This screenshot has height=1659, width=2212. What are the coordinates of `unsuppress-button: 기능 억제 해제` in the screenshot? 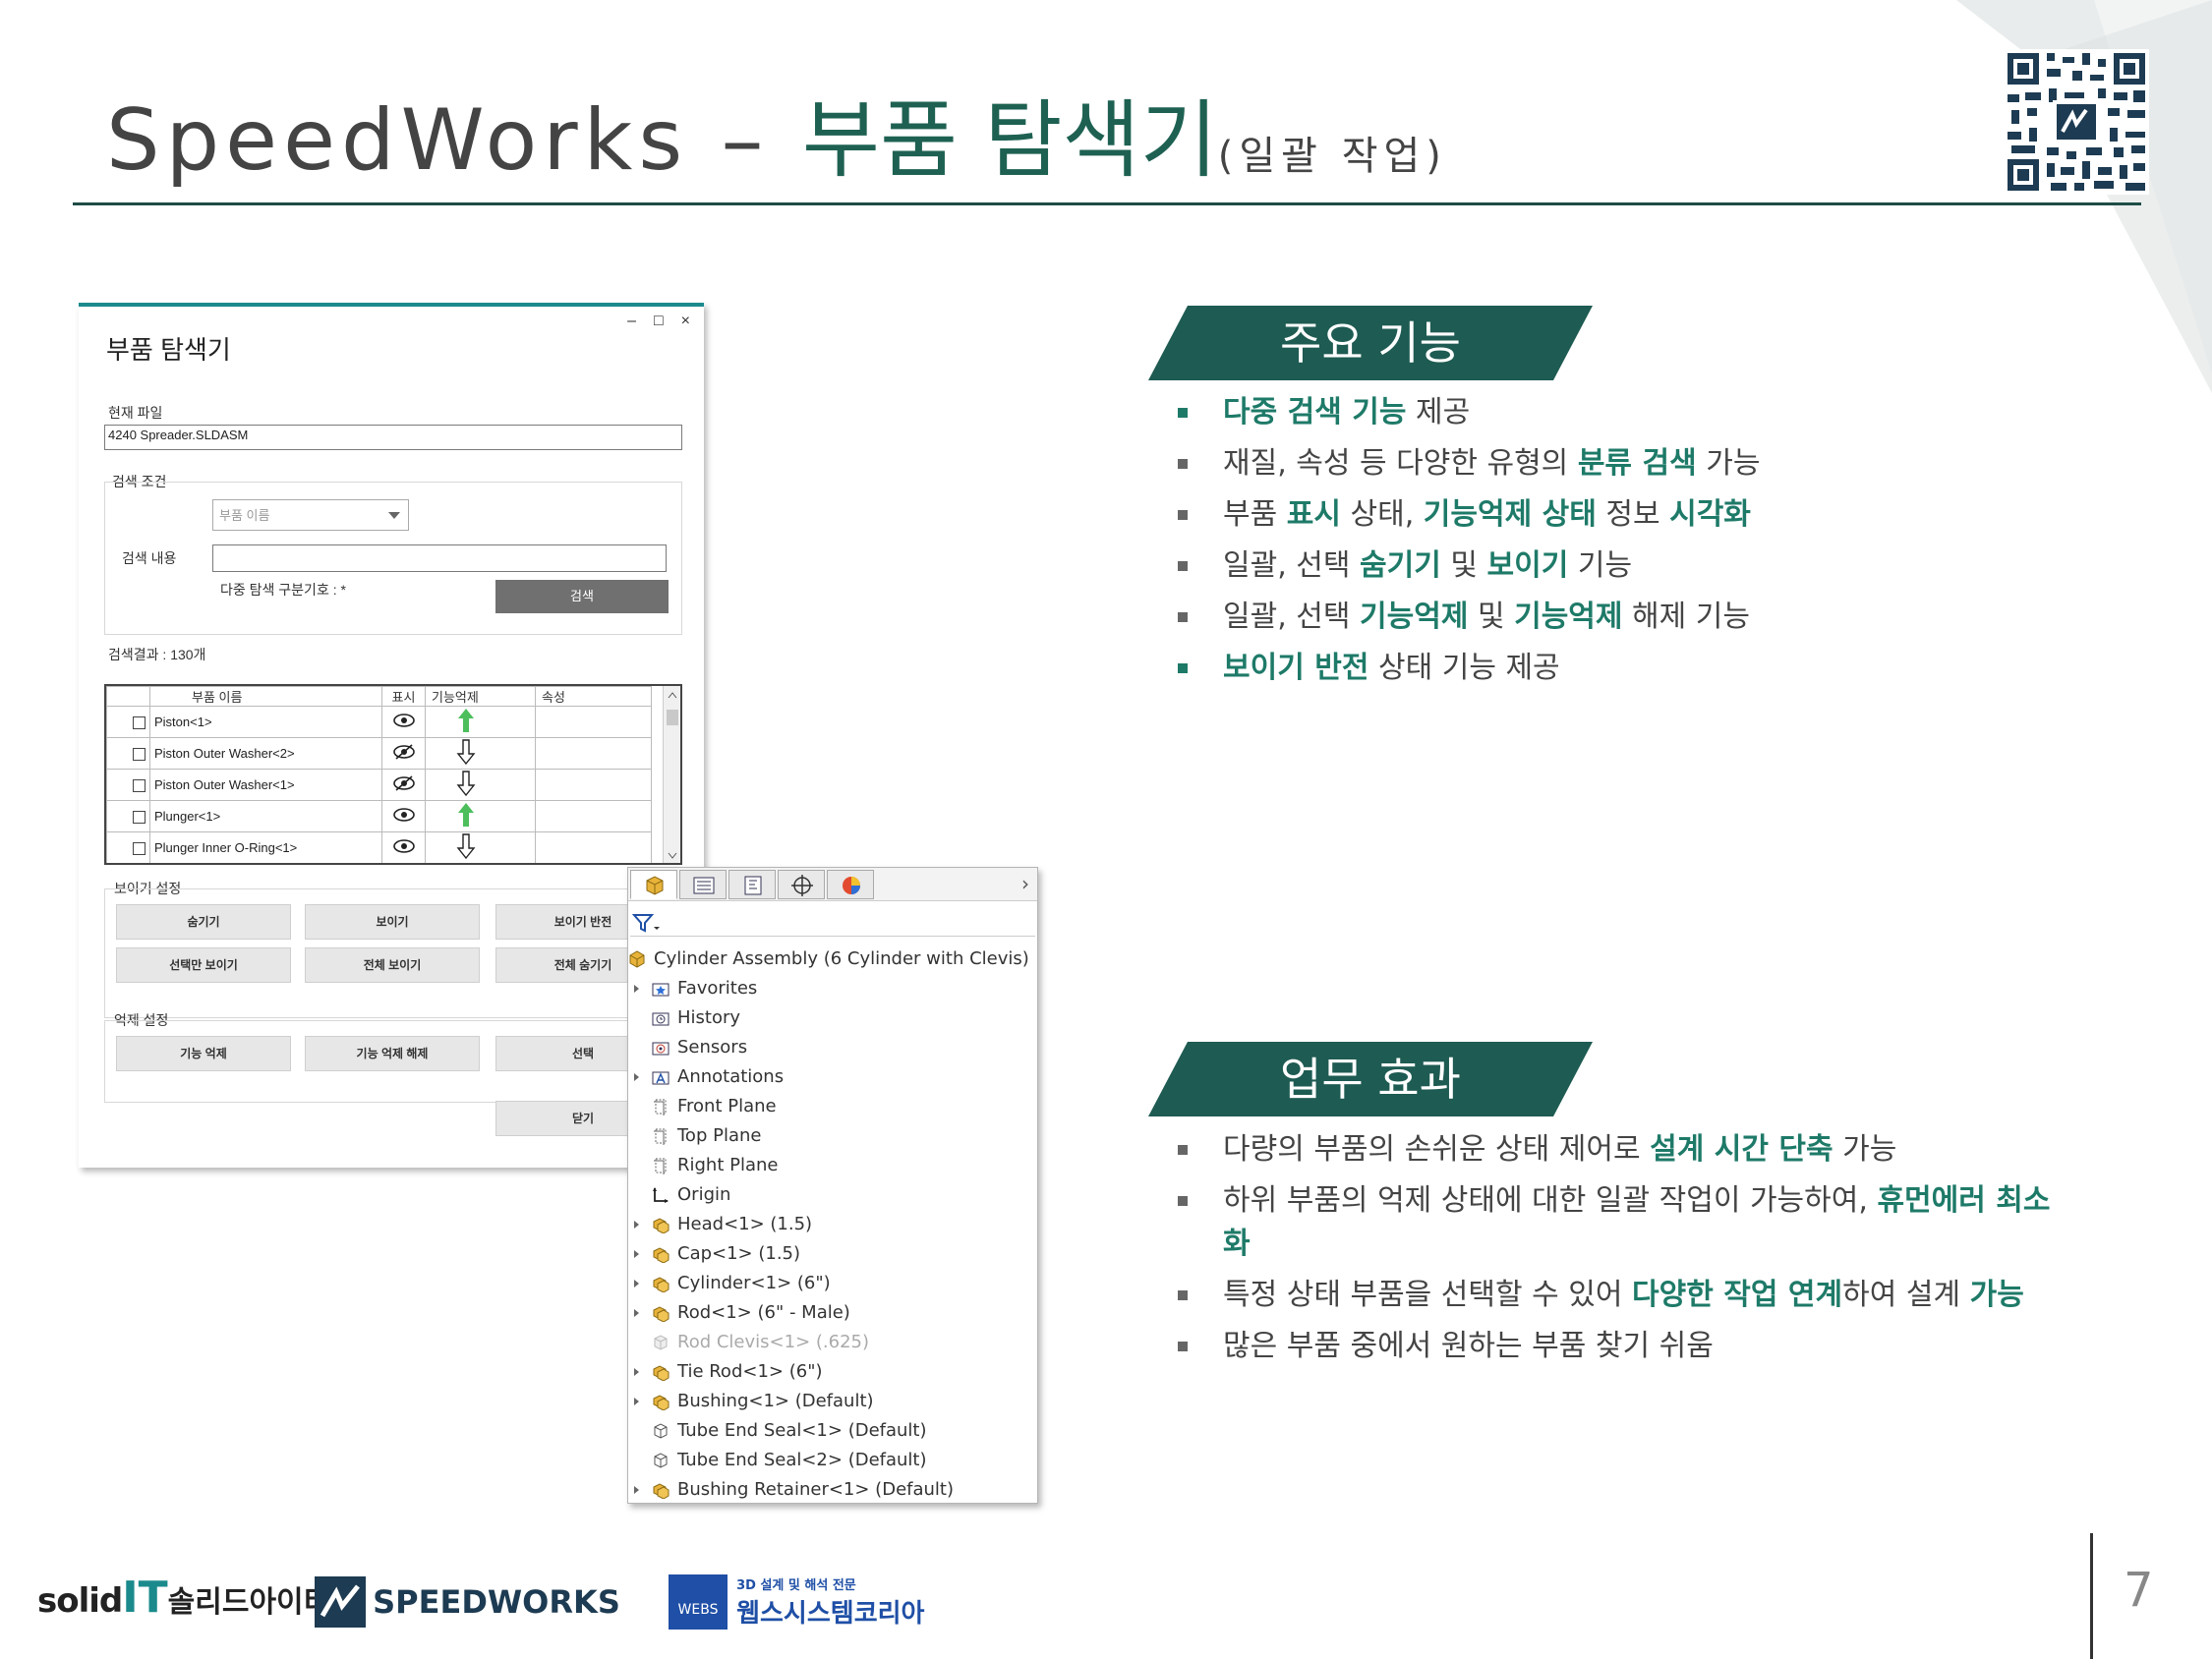 It's located at (393, 1053).